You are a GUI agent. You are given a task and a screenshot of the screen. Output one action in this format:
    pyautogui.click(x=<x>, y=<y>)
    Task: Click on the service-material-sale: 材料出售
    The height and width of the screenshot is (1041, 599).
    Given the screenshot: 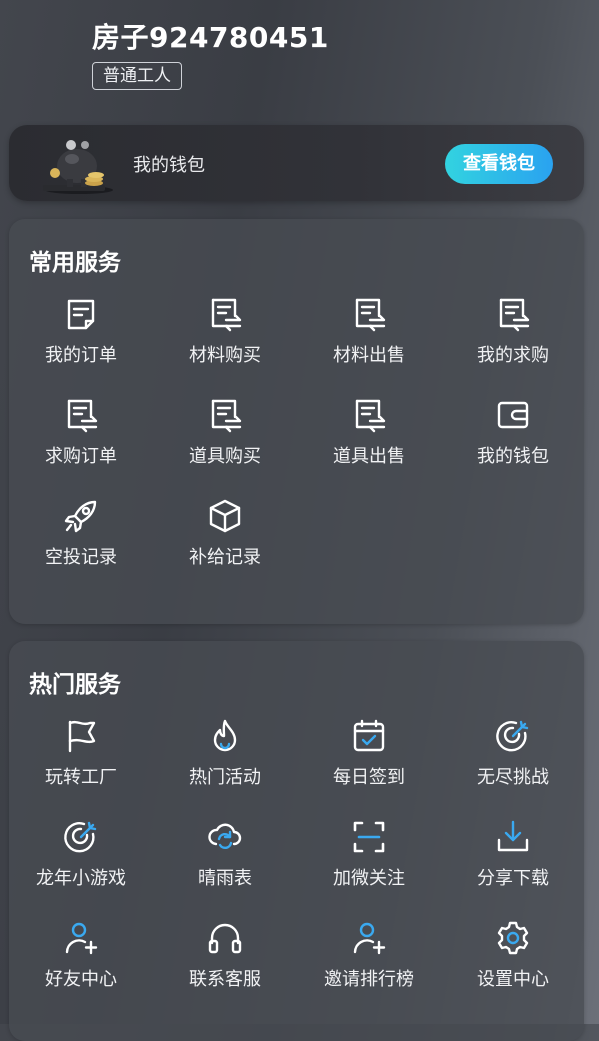 What is the action you would take?
    pyautogui.click(x=369, y=334)
    